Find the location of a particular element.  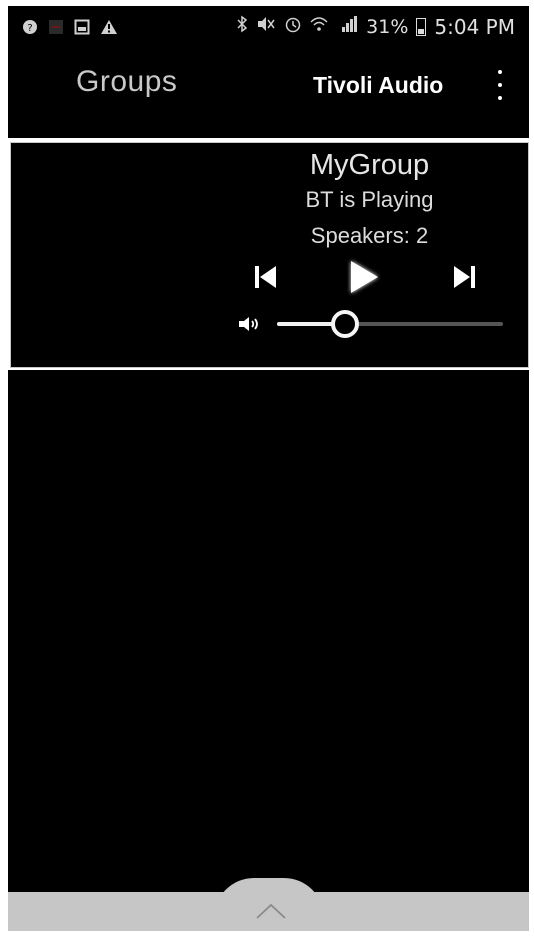

group-status: BT is Playing is located at coordinates (369, 199).